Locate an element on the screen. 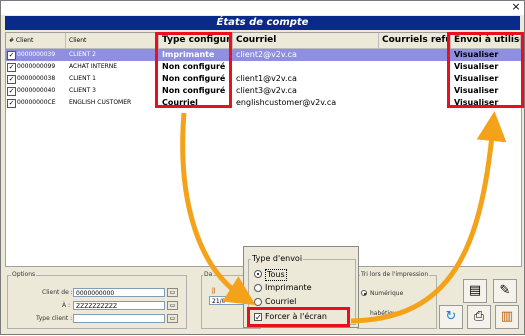 Image resolution: width=525 pixels, height=336 pixels. document-icon: ▤ is located at coordinates (475, 291).